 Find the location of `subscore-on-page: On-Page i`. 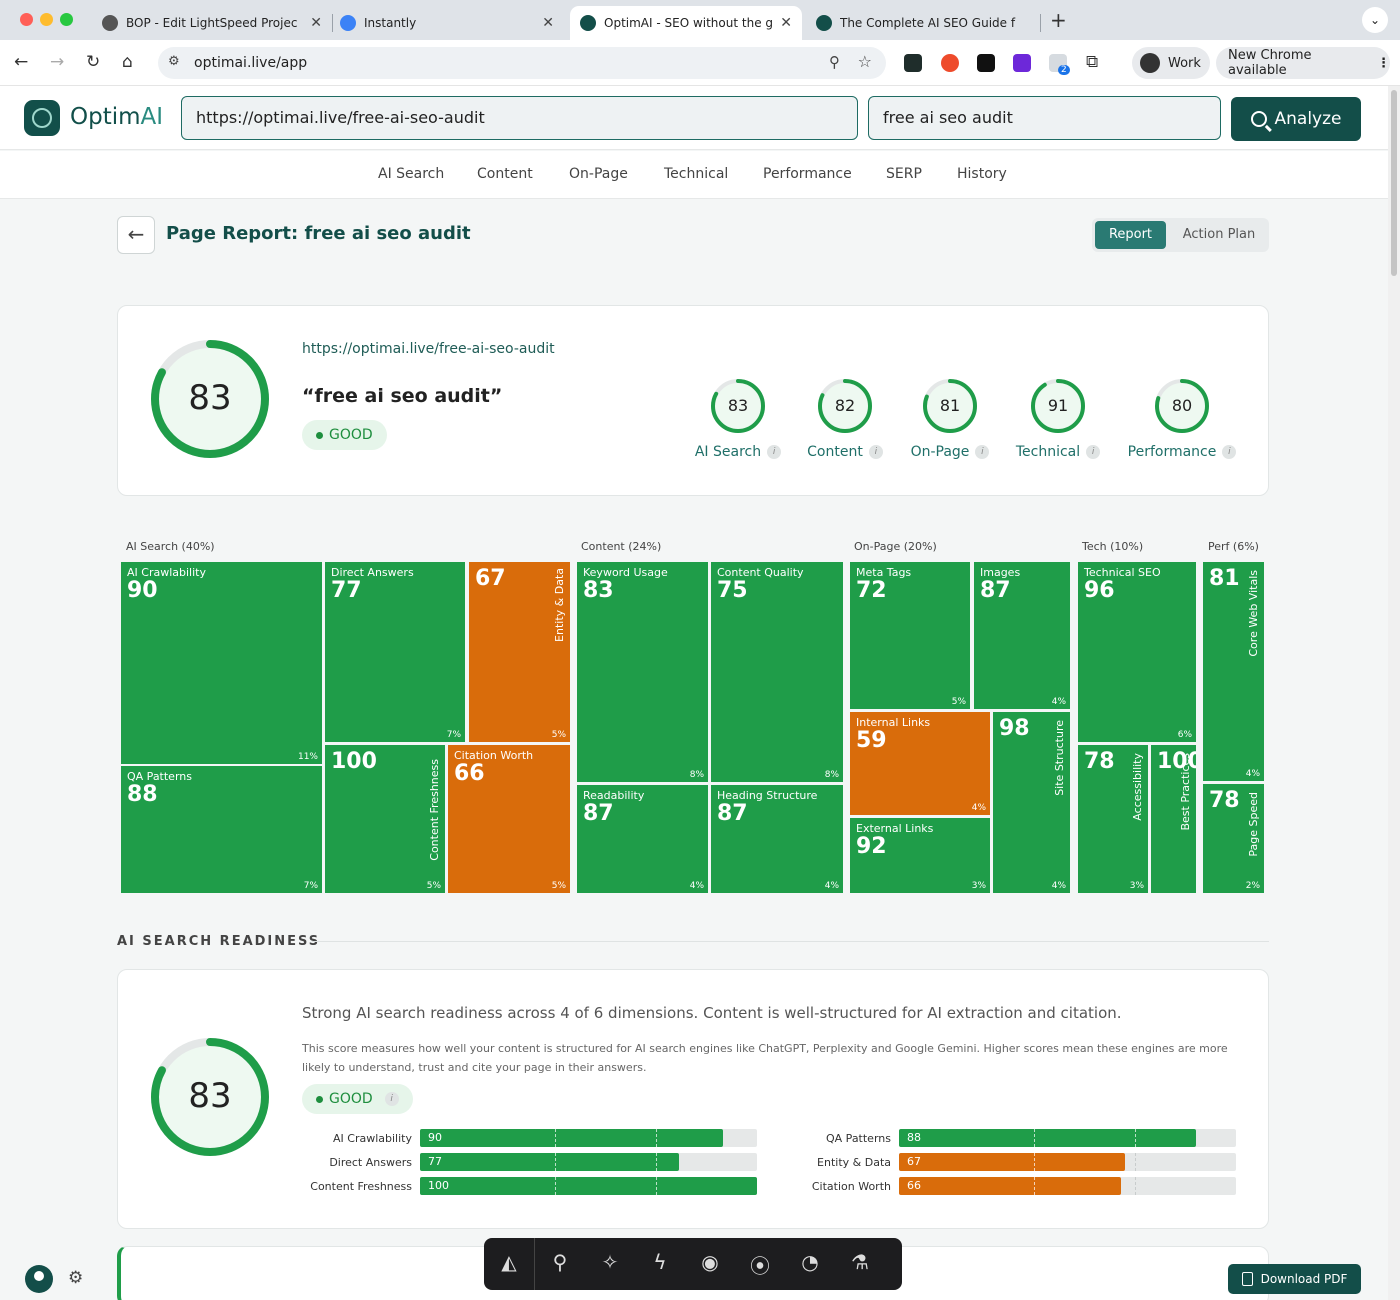

subscore-on-page: On-Page i is located at coordinates (950, 452).